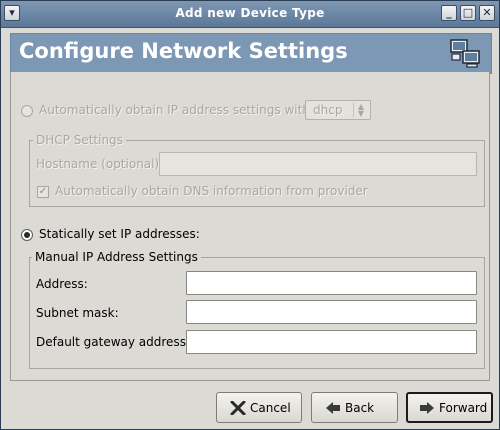  I want to click on hostname-input, so click(318, 164).